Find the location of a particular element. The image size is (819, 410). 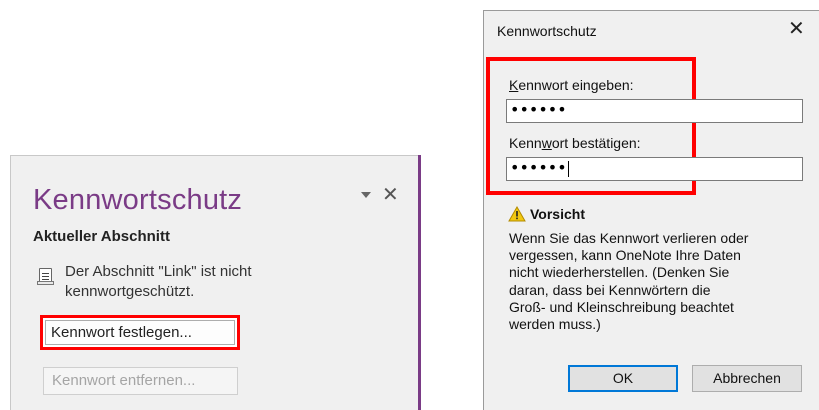

confirm-password-input: •••••• is located at coordinates (654, 169).